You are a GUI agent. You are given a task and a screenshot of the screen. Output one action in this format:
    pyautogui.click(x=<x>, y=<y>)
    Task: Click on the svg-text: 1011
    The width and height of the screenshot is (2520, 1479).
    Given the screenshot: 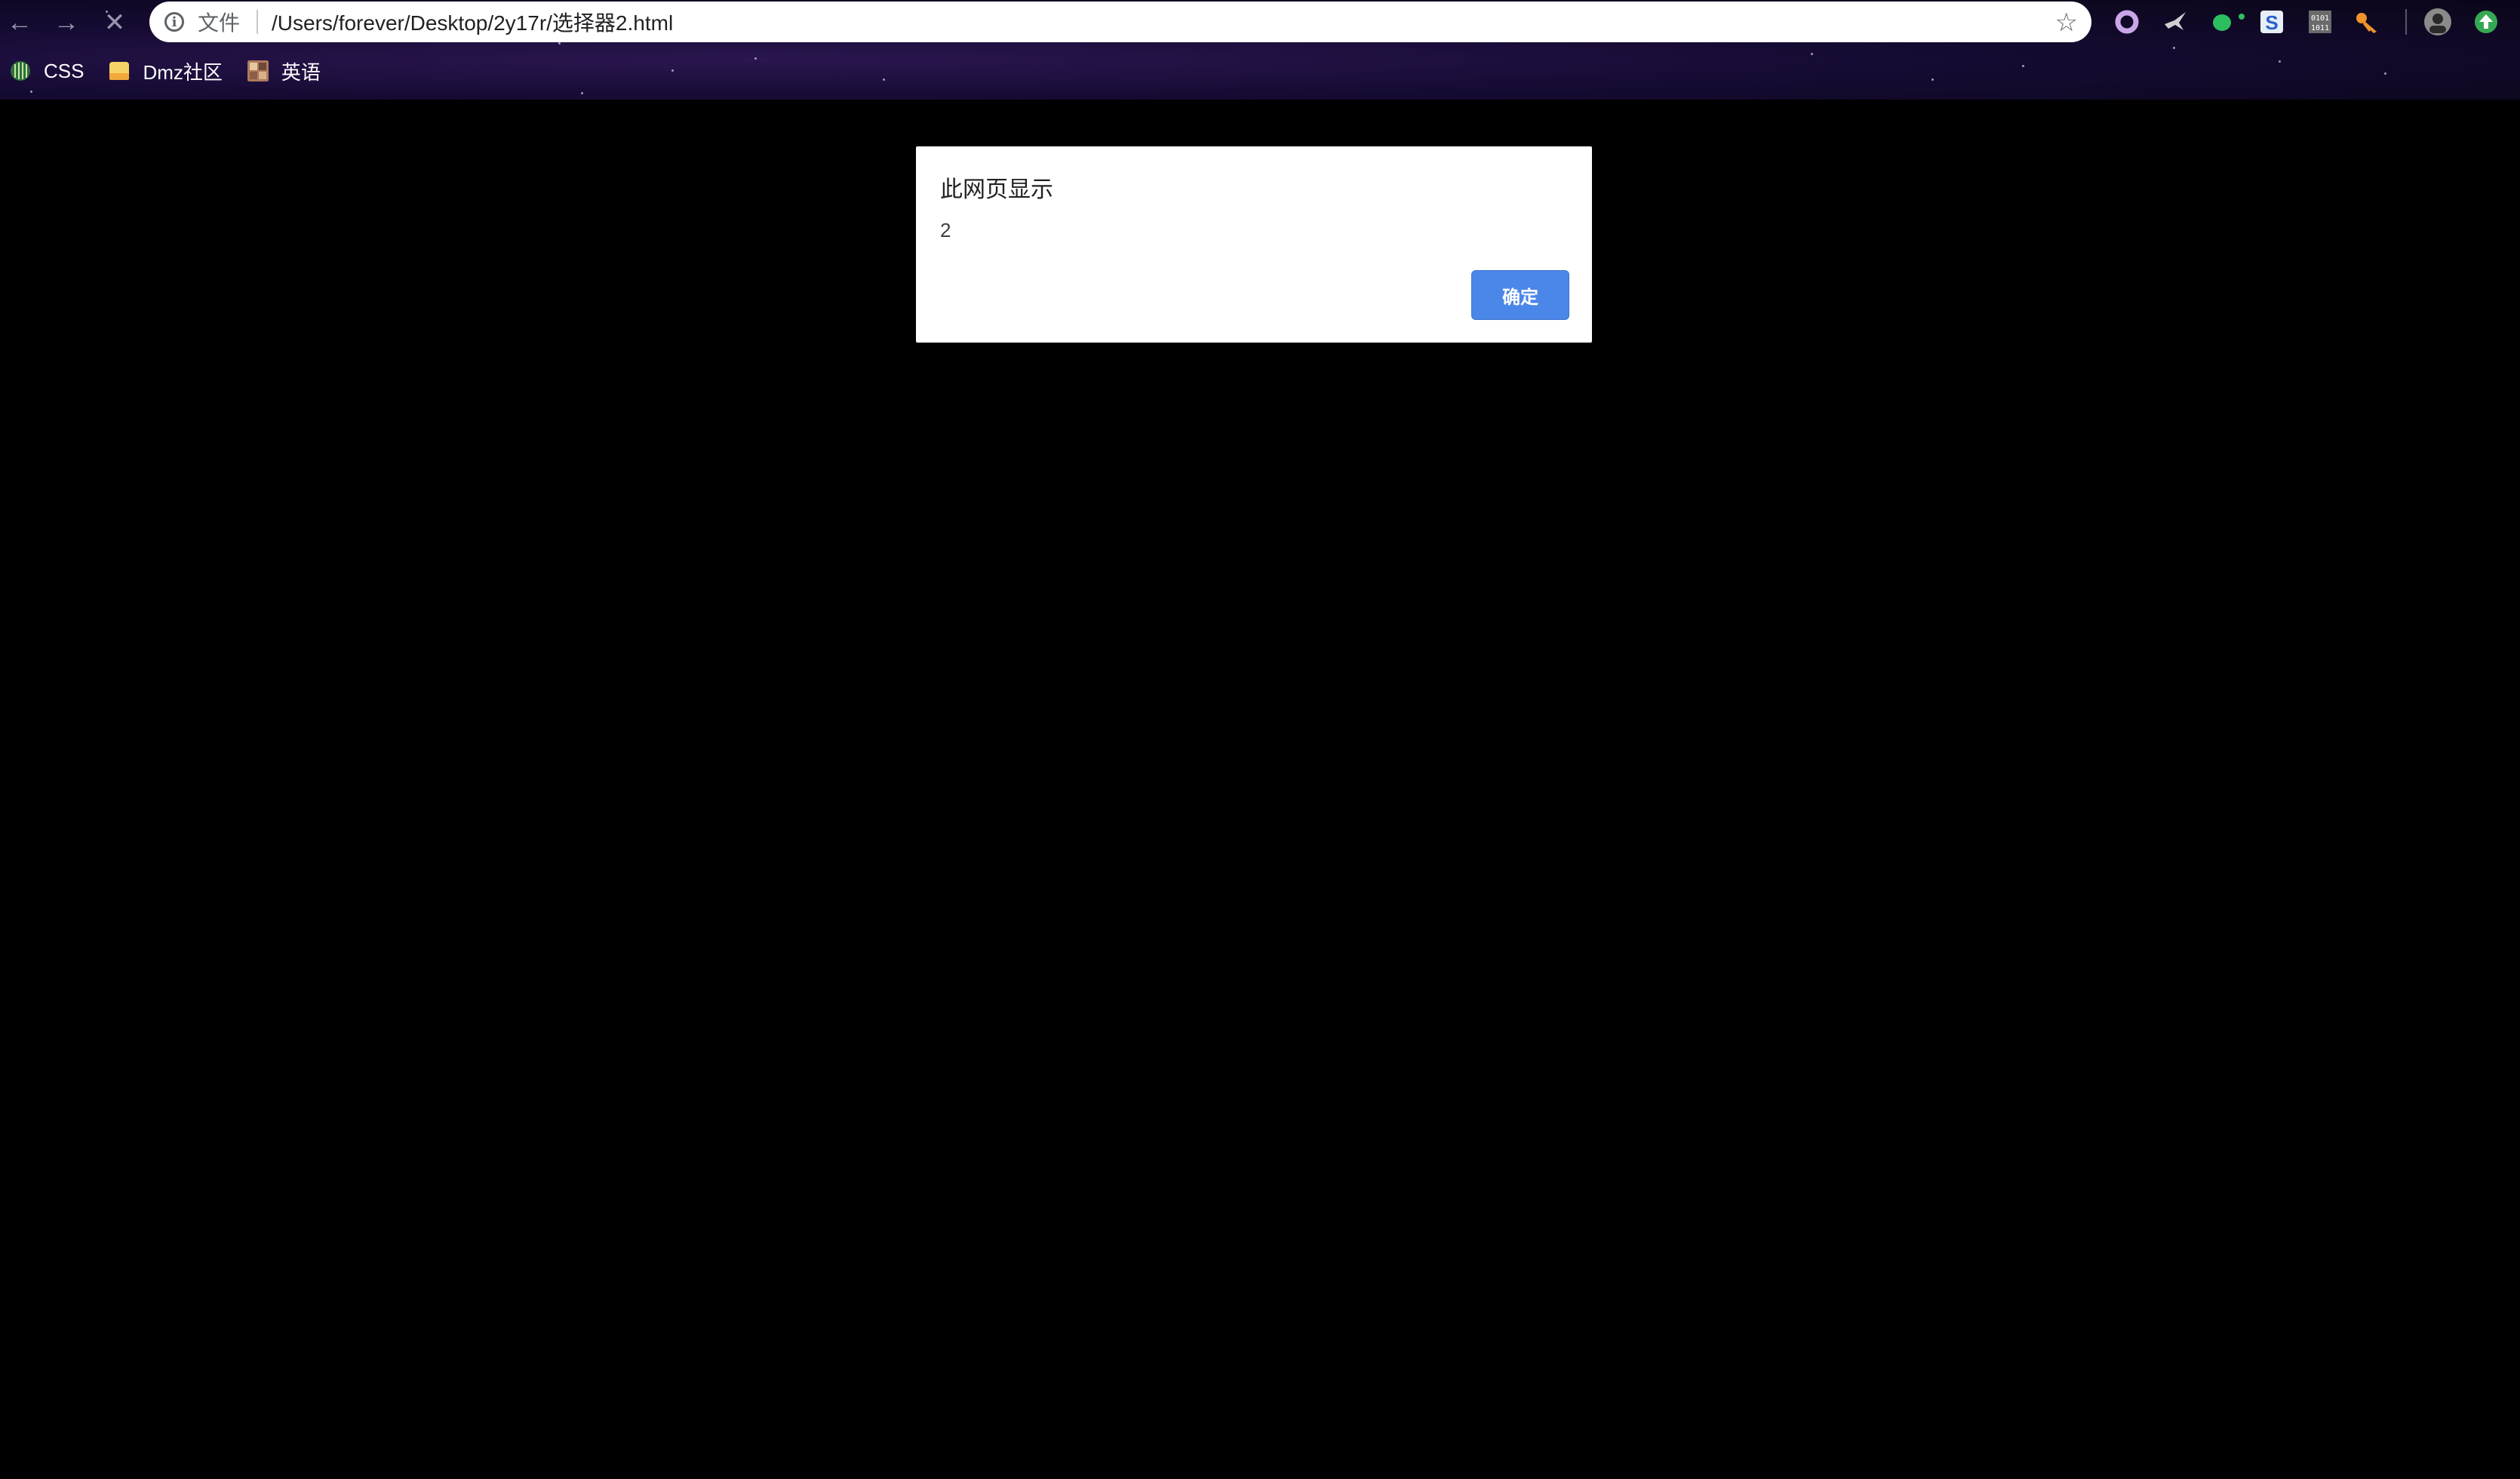 What is the action you would take?
    pyautogui.click(x=2320, y=28)
    